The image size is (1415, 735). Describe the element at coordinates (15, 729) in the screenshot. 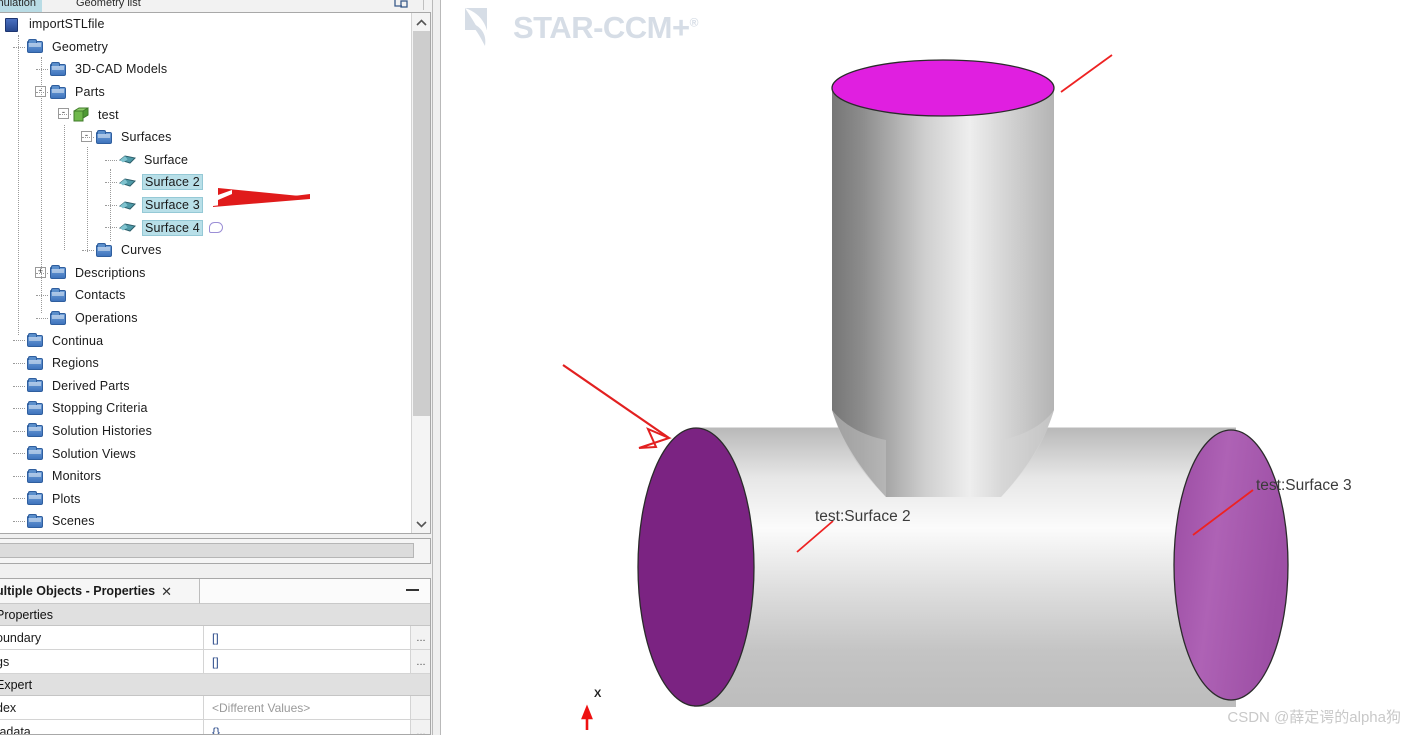

I see `property-name-label: tadata` at that location.